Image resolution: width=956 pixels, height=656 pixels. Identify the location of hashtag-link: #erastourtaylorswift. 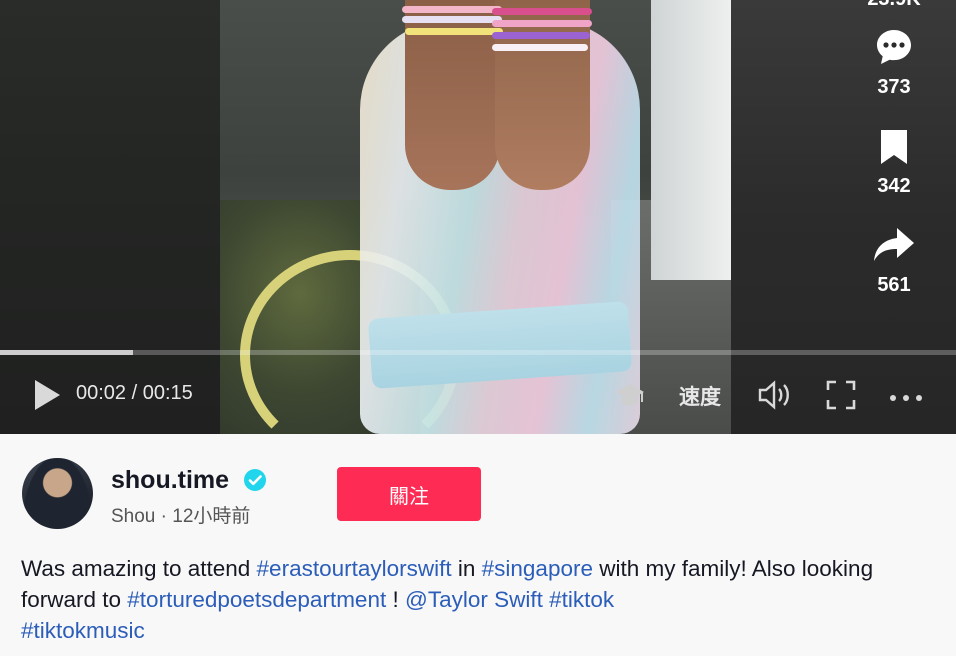
(354, 568).